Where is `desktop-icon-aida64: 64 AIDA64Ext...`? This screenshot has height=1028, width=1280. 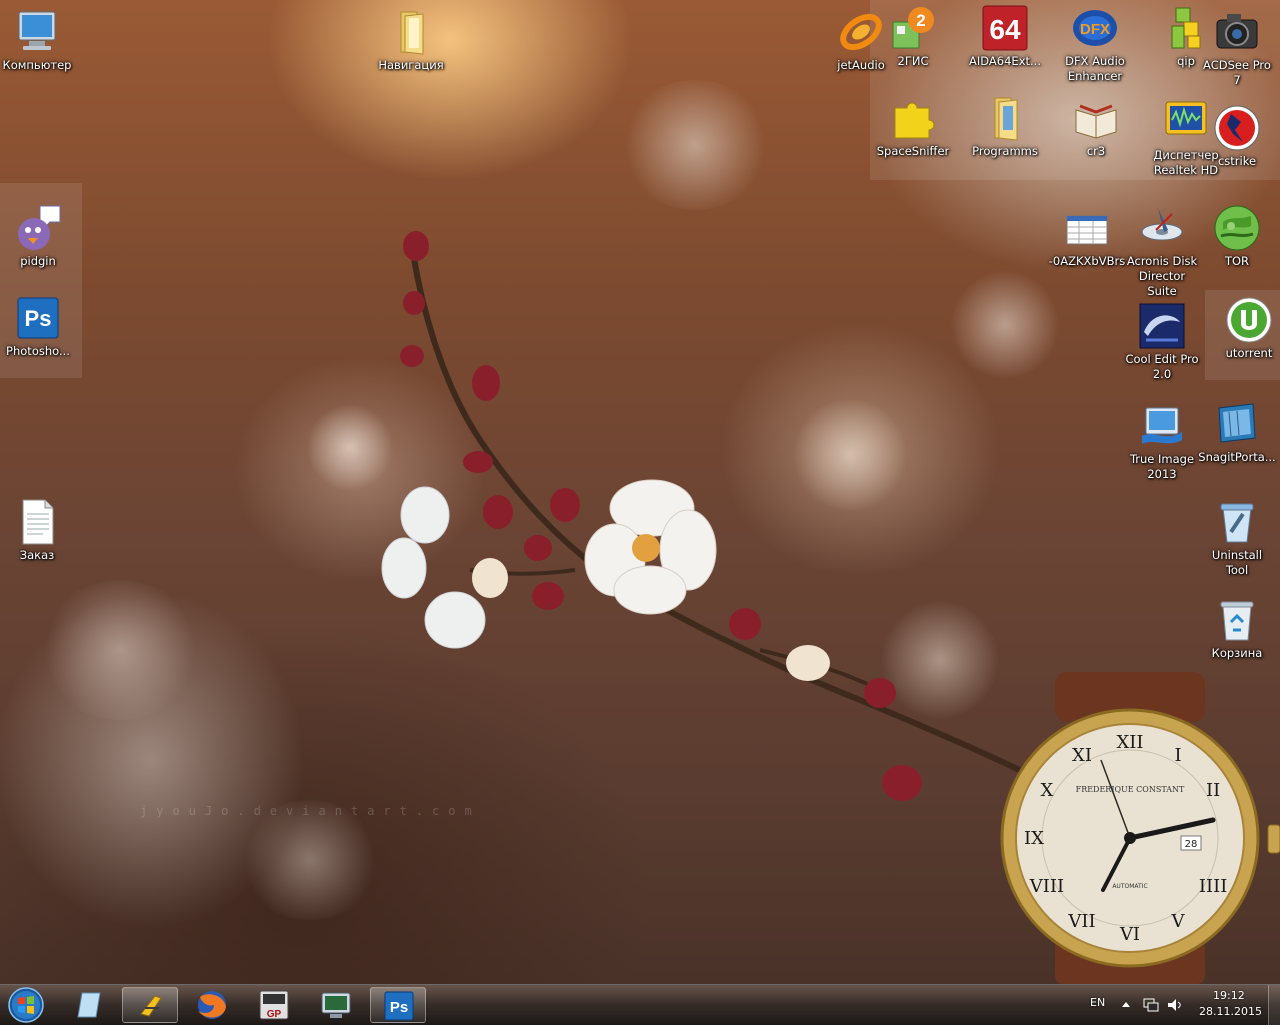
desktop-icon-aida64: 64 AIDA64Ext... is located at coordinates (1005, 36).